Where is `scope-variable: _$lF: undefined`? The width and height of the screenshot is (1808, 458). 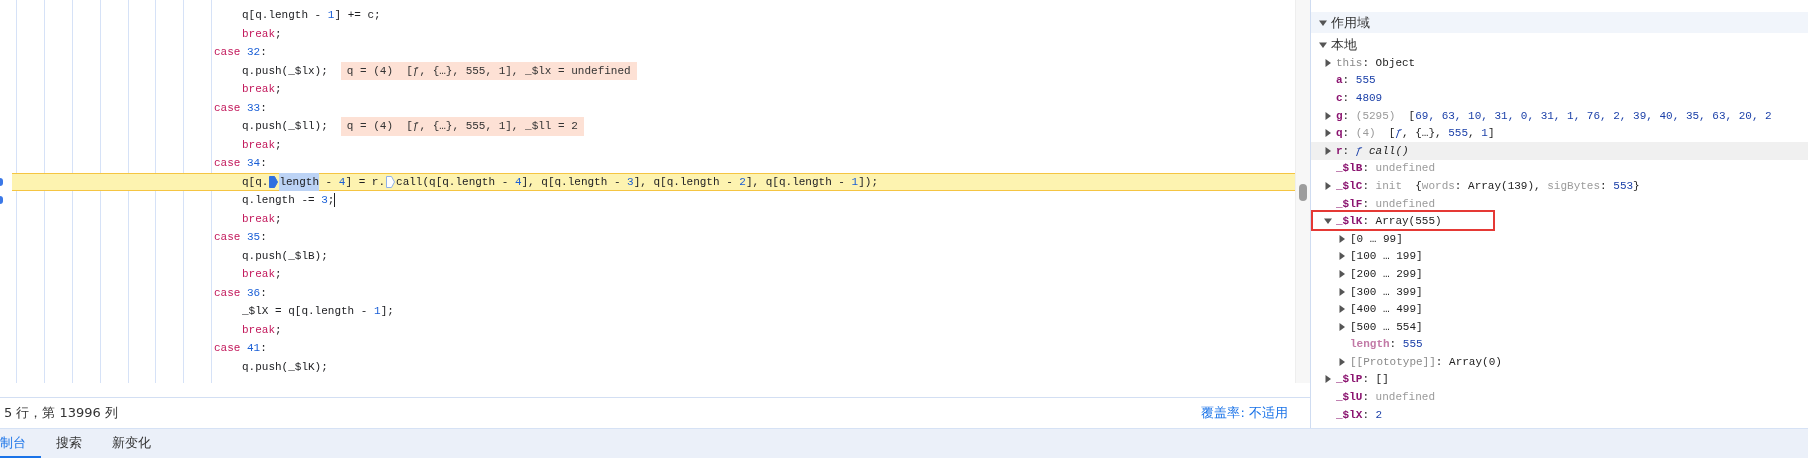
scope-variable: _$lF: undefined is located at coordinates (1386, 203).